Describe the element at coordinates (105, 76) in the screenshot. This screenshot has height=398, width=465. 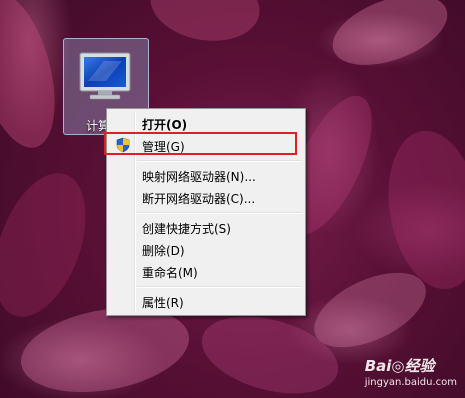
I see `monitor-icon` at that location.